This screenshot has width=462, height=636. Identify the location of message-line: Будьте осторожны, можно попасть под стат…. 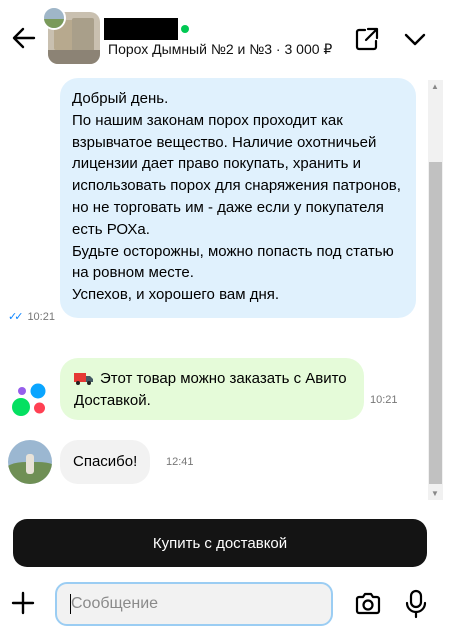
(233, 262).